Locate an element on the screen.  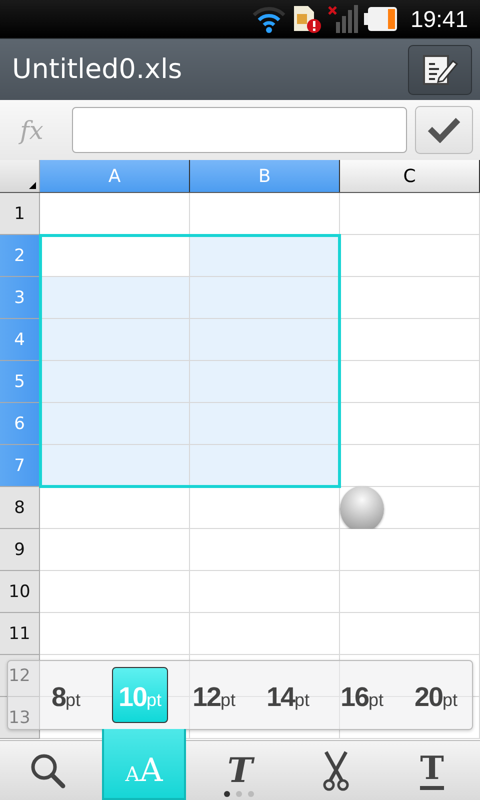
document-title: Untitled0.xls is located at coordinates (97, 69).